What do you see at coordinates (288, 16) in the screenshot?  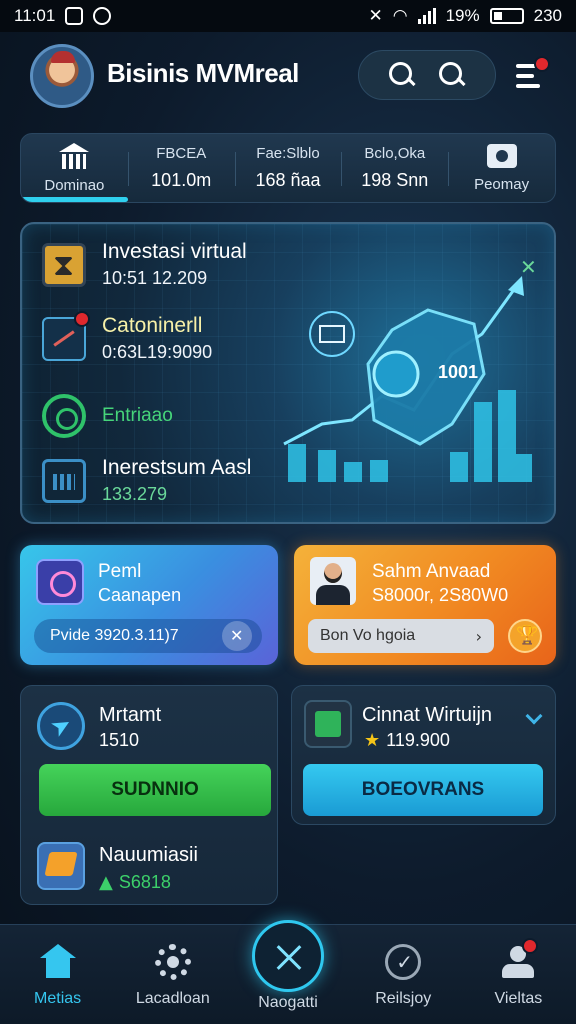 I see `status-bar: 11:01 ✕ ◠ 19% 230` at bounding box center [288, 16].